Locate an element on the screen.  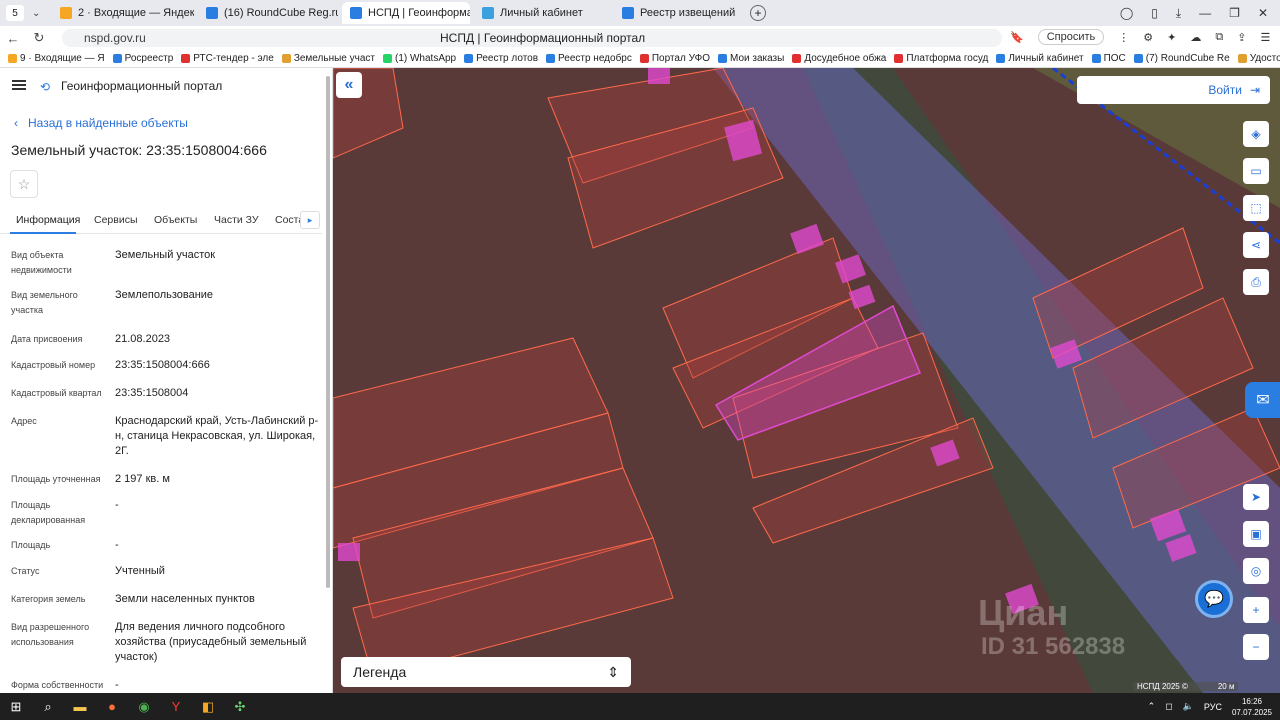
chevron-up-icon: ⌃ is located at coordinates (1152, 706).